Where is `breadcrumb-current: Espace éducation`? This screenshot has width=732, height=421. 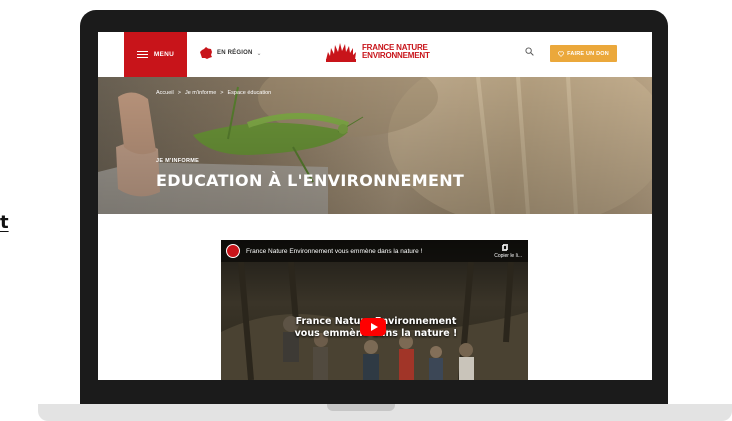
breadcrumb-current: Espace éducation is located at coordinates (249, 93).